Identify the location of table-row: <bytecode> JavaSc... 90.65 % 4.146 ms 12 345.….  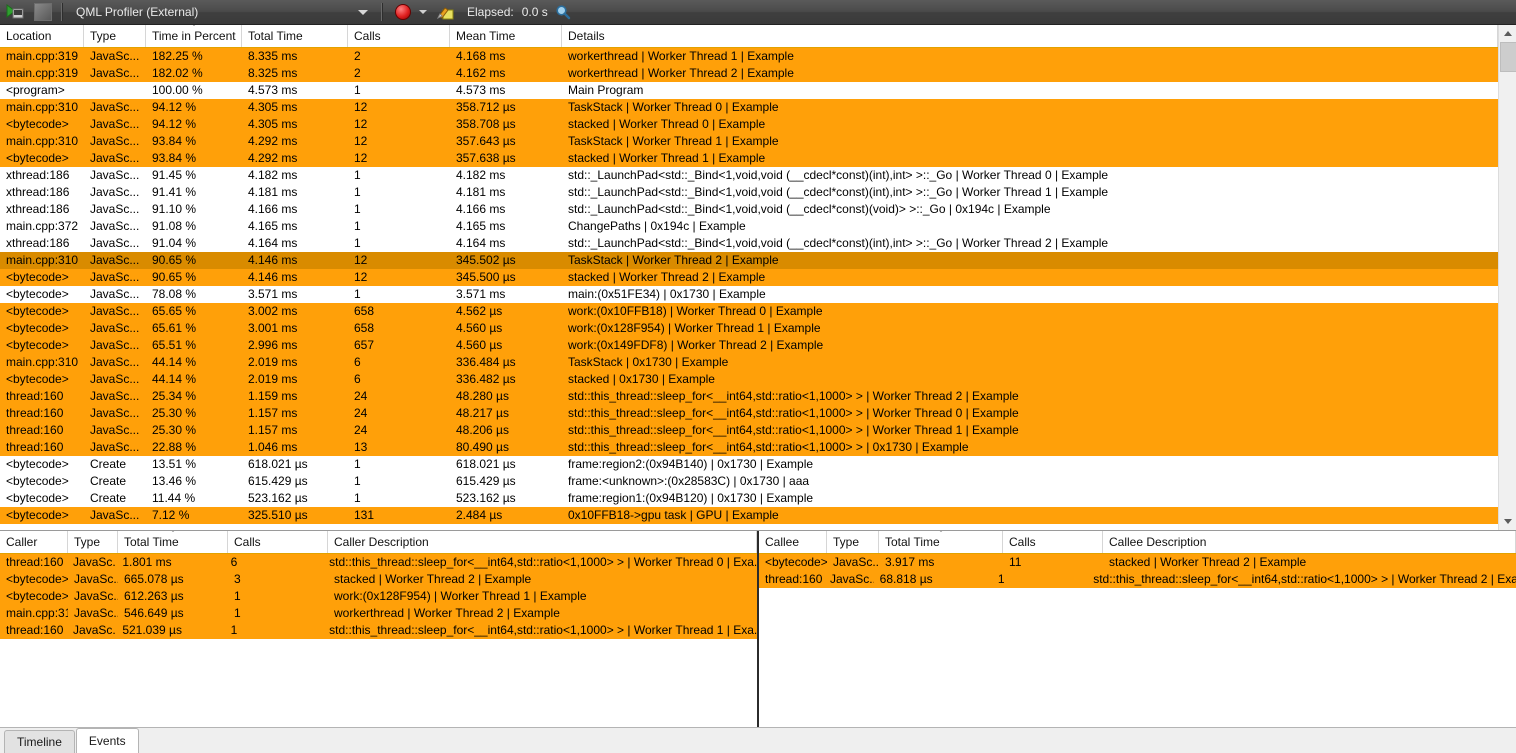
(749, 277).